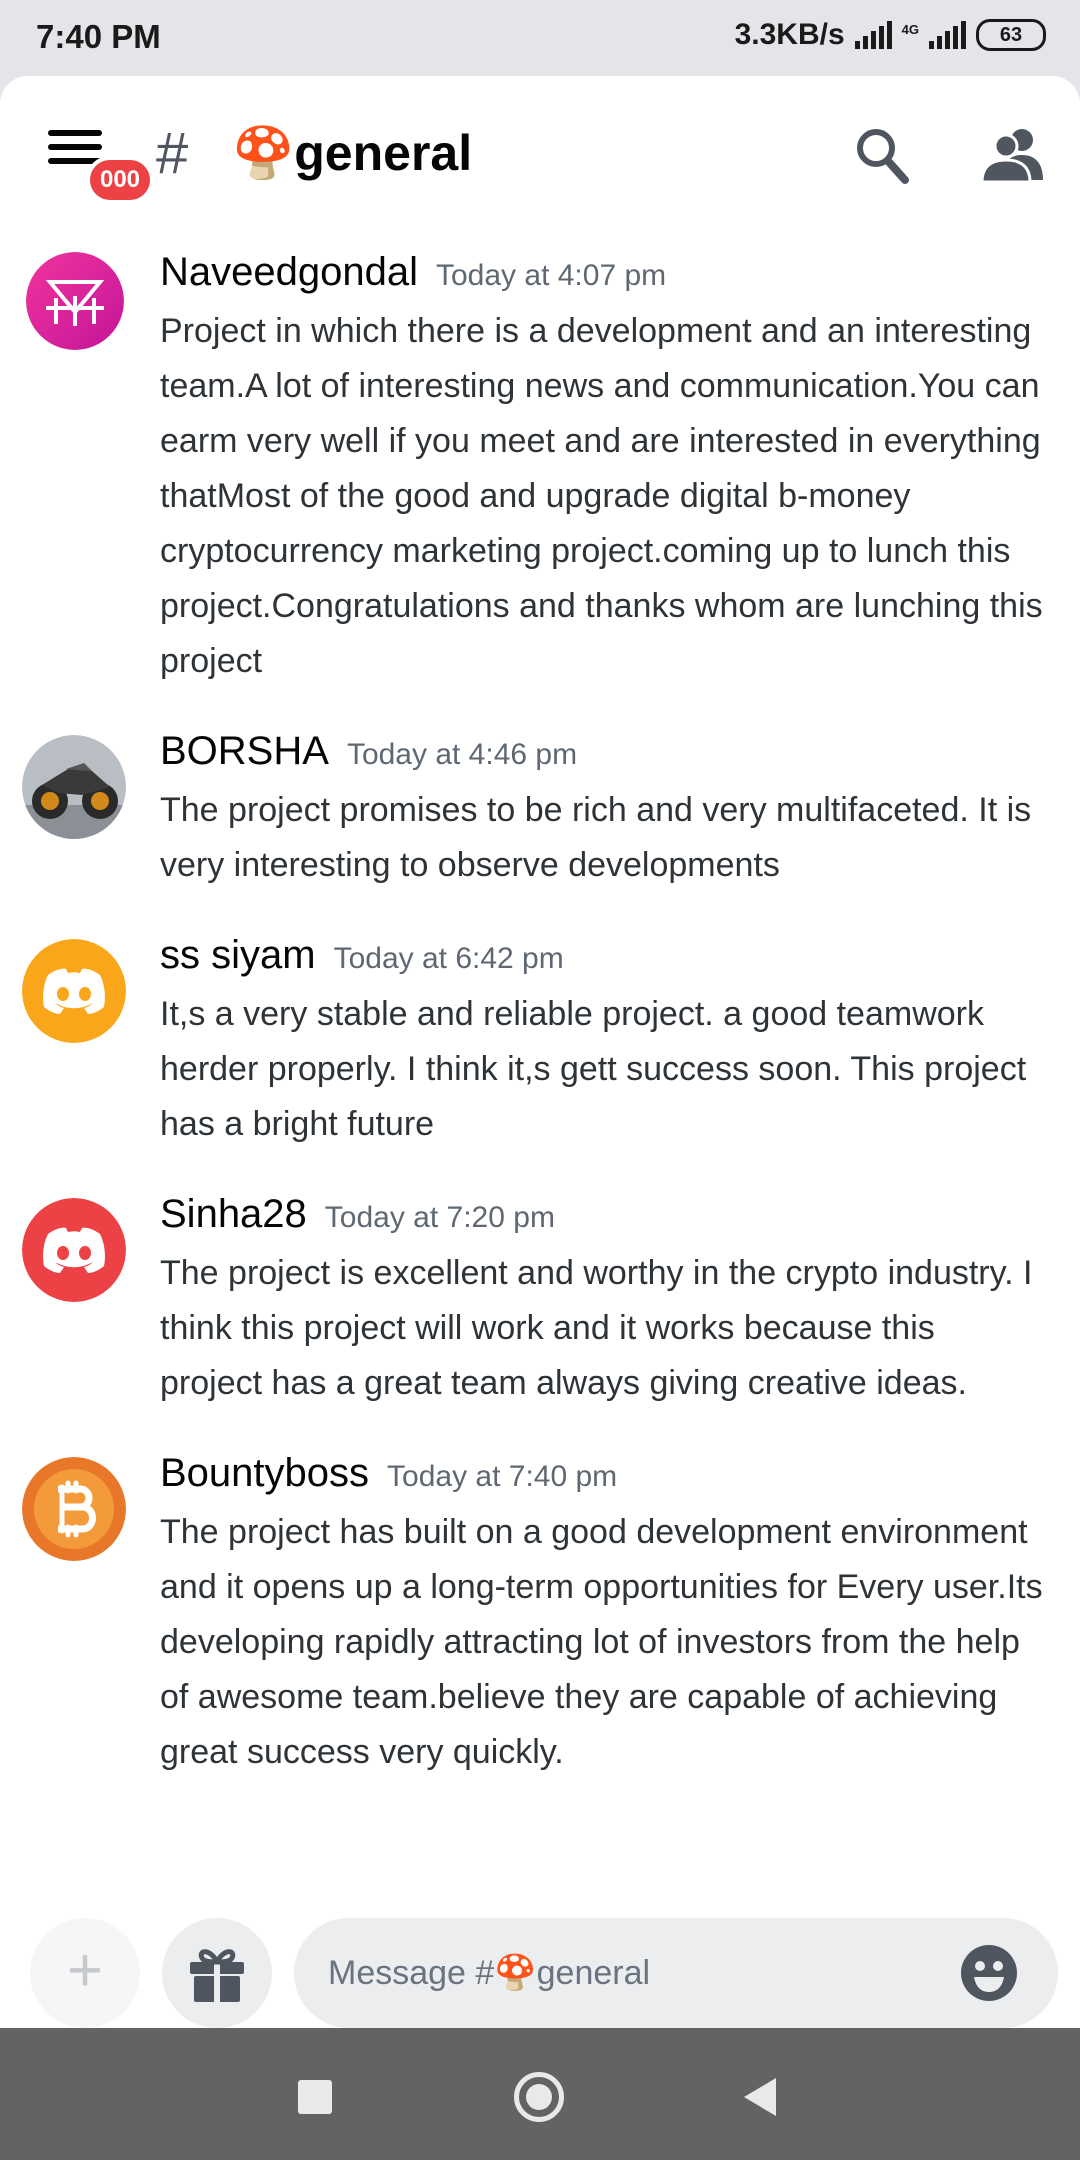 The height and width of the screenshot is (2160, 1080). What do you see at coordinates (289, 272) in the screenshot?
I see `message-author: Naveedgondal` at bounding box center [289, 272].